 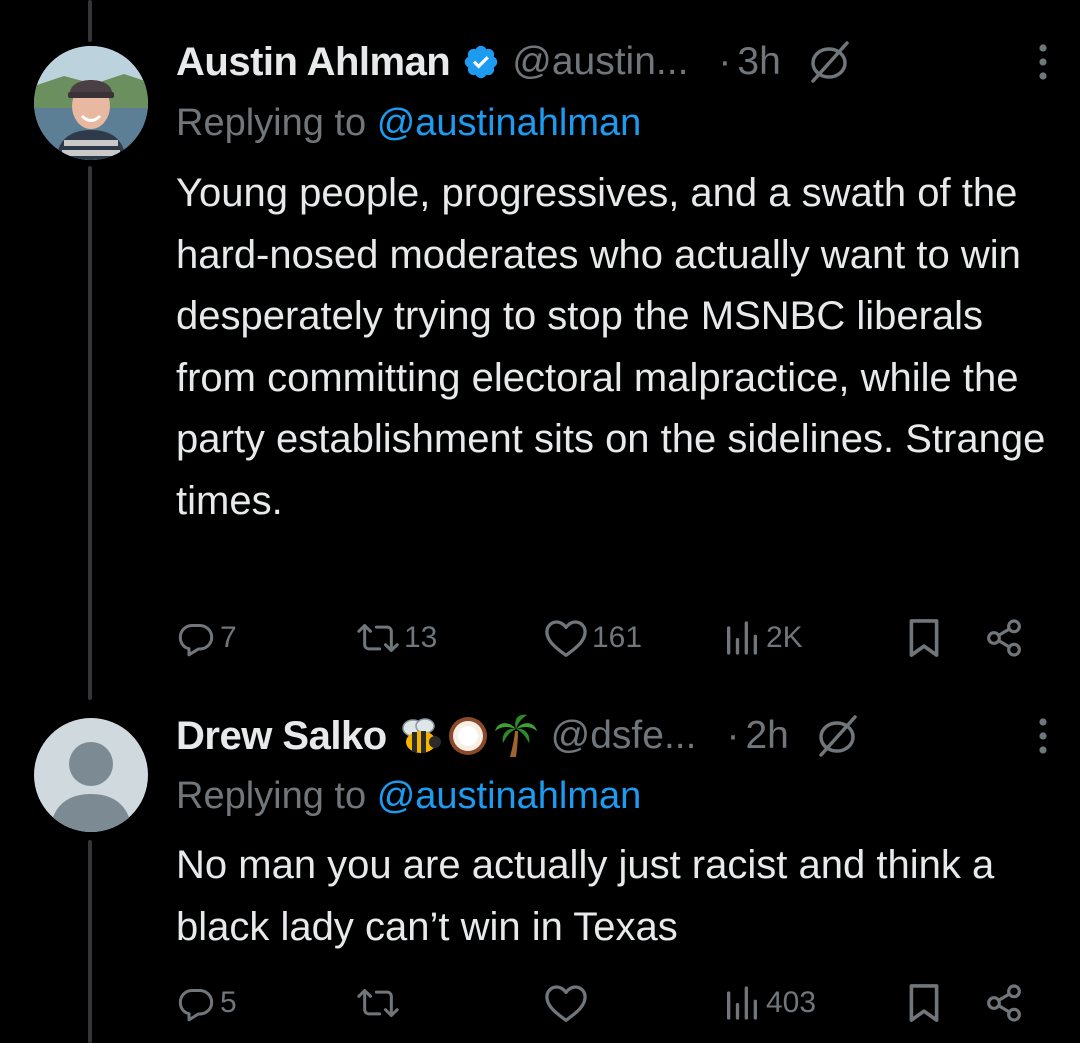 I want to click on reply-count: 7, so click(x=228, y=637).